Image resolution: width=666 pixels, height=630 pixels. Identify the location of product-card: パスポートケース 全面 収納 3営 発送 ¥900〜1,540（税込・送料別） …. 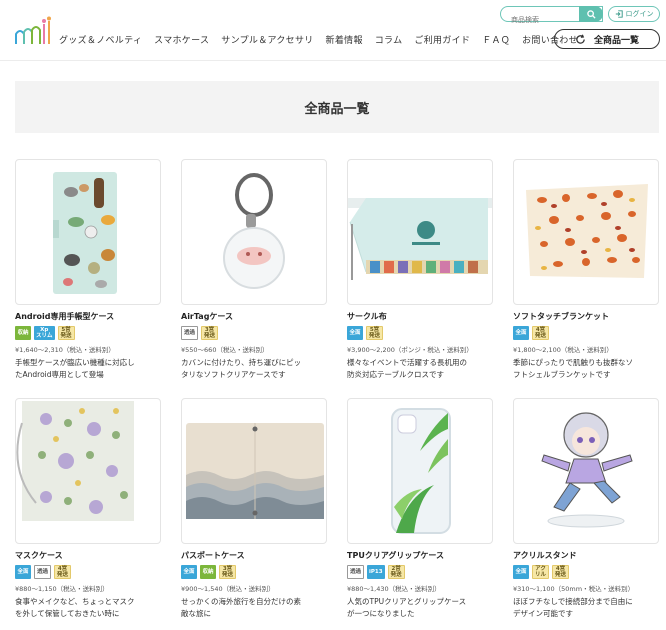
(254, 509).